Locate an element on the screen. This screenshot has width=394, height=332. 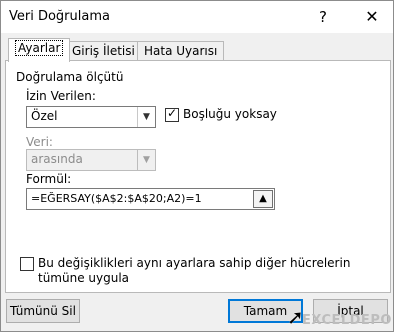
tab-input-message-label: Giriş İletisi is located at coordinates (103, 51).